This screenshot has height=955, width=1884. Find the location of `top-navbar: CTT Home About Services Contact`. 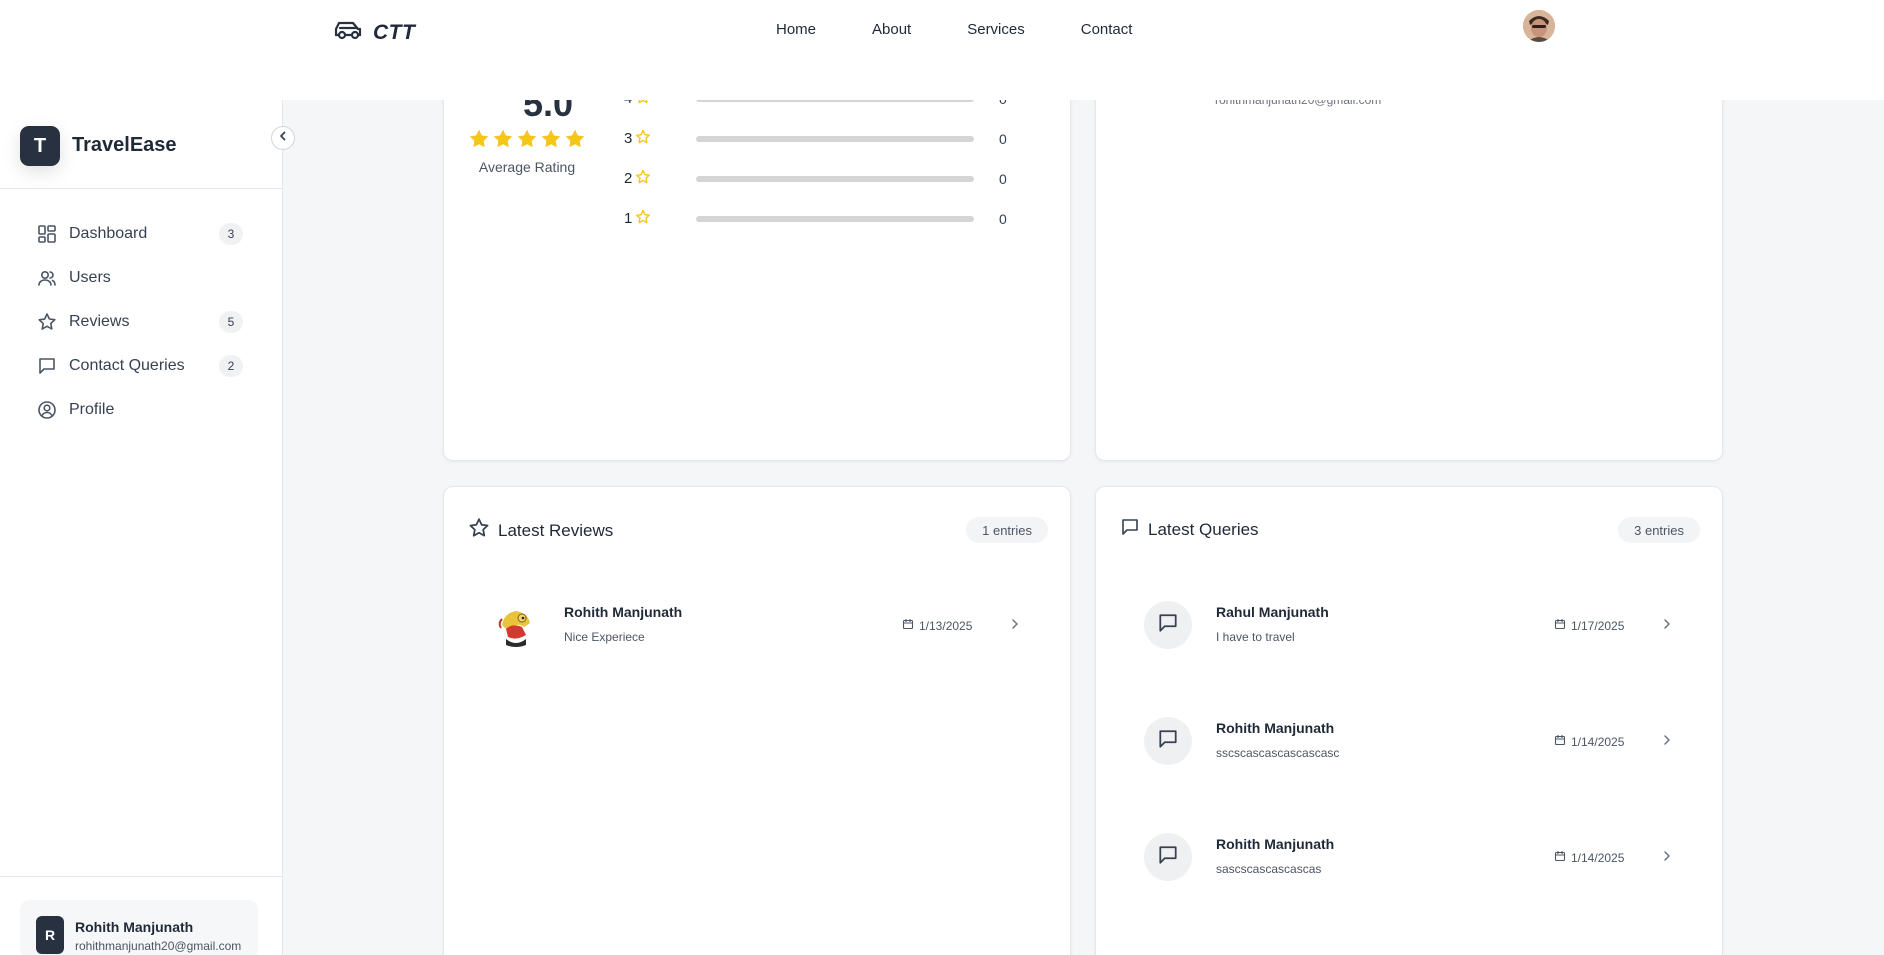

top-navbar: CTT Home About Services Contact is located at coordinates (942, 50).